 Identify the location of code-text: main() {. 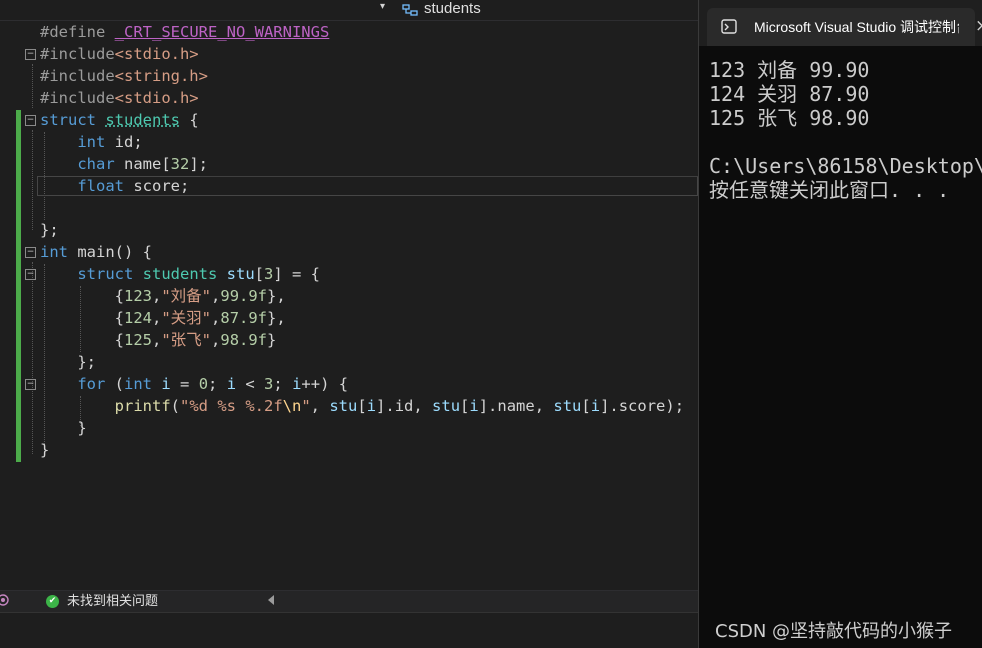
(110, 252).